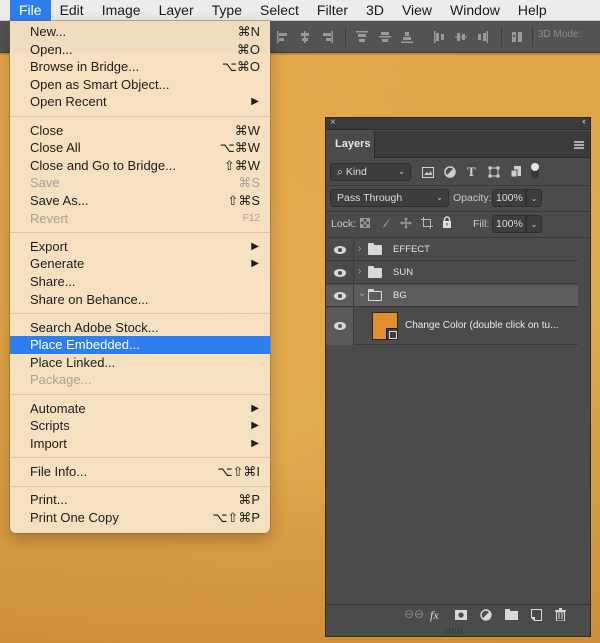  I want to click on layer-row-bg: ⌄ BG, so click(452, 296).